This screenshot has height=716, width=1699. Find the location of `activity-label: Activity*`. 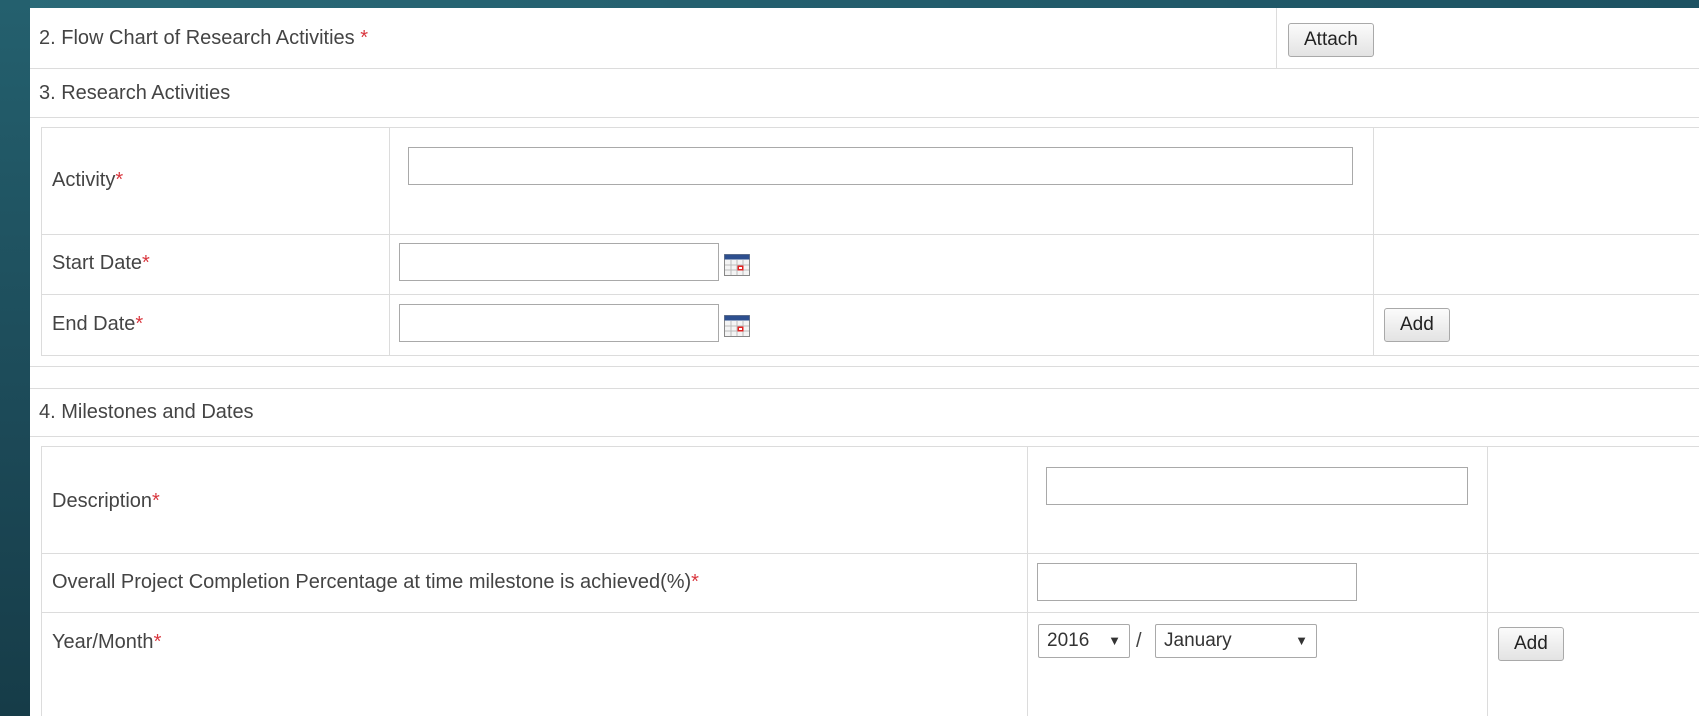

activity-label: Activity* is located at coordinates (88, 180).